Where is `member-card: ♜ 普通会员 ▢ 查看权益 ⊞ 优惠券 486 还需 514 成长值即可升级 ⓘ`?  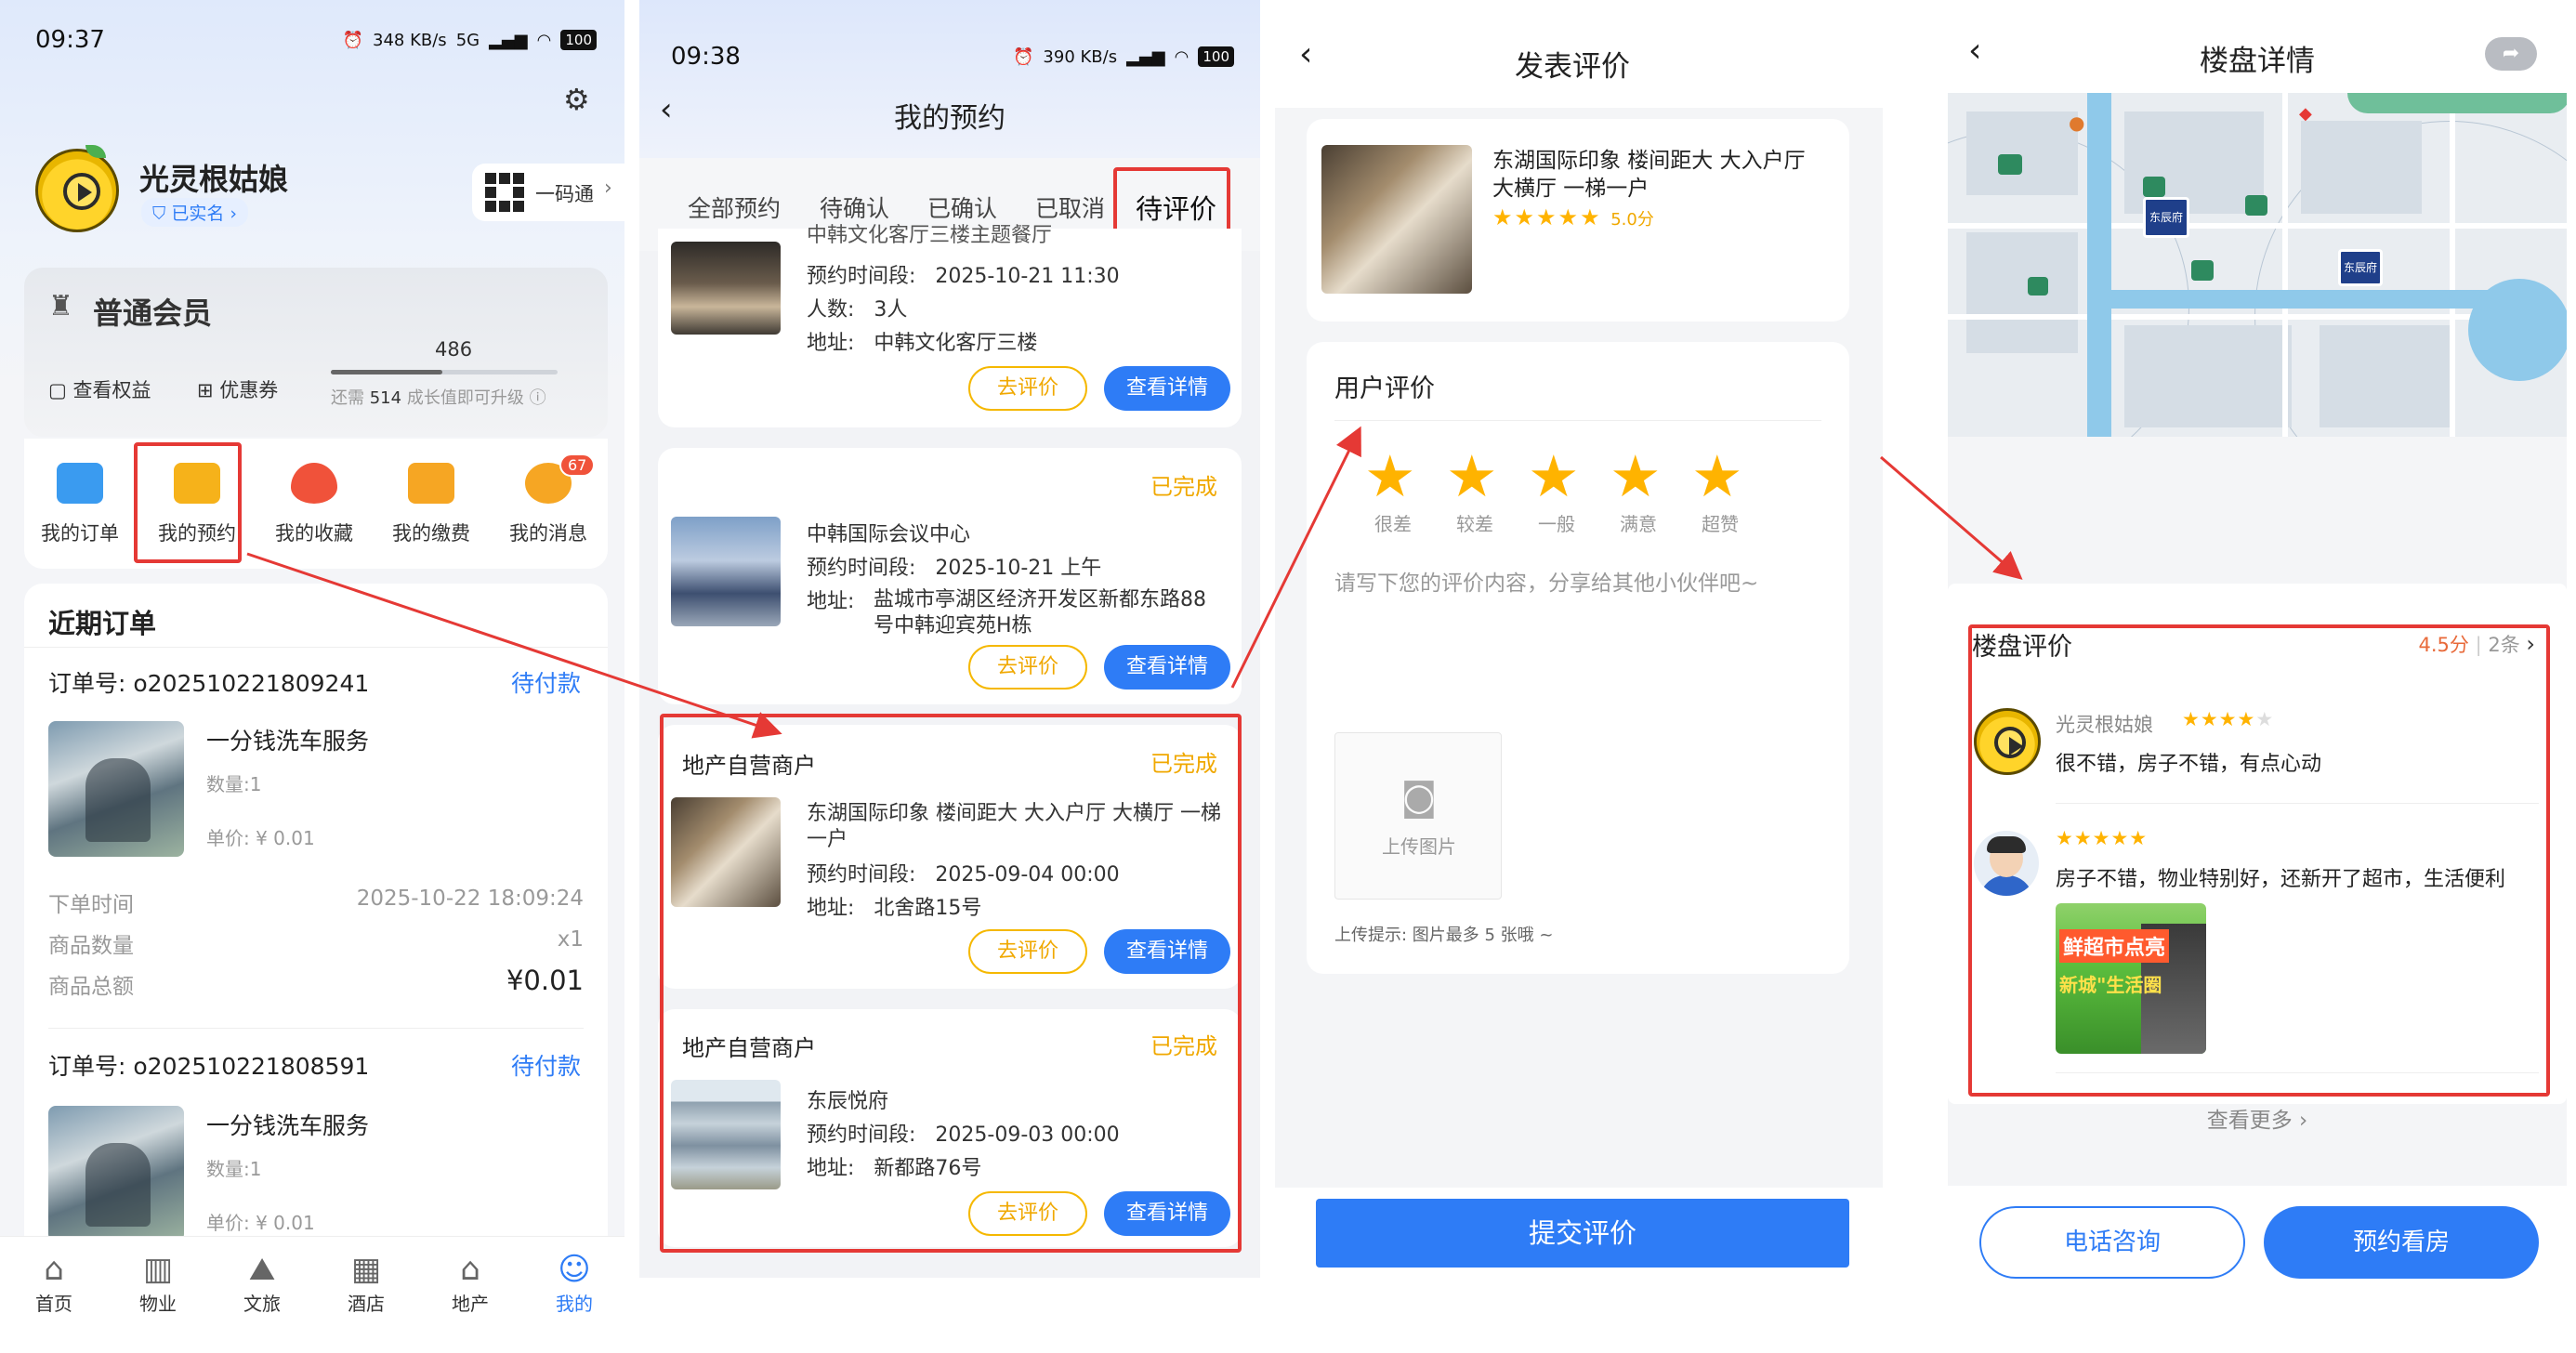 member-card: ♜ 普通会员 ▢ 查看权益 ⊞ 优惠券 486 还需 514 成长值即可升级 ⓘ is located at coordinates (316, 353).